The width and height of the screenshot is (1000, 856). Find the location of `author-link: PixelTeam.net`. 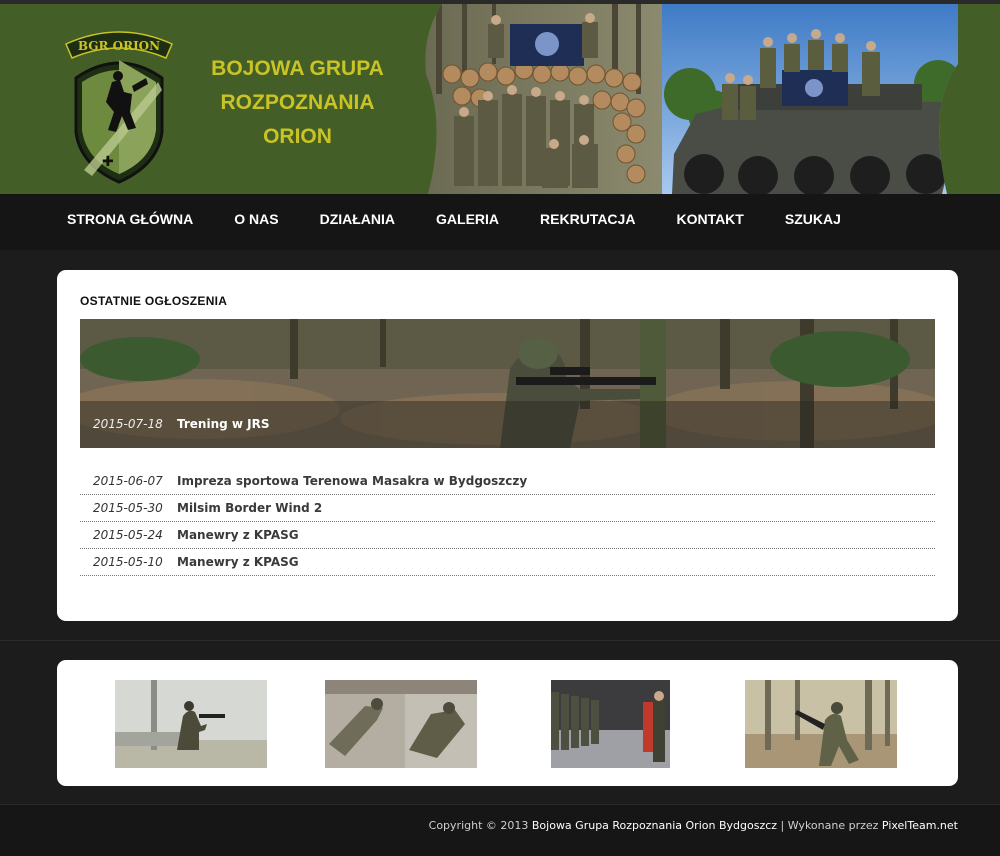

author-link: PixelTeam.net is located at coordinates (920, 825).